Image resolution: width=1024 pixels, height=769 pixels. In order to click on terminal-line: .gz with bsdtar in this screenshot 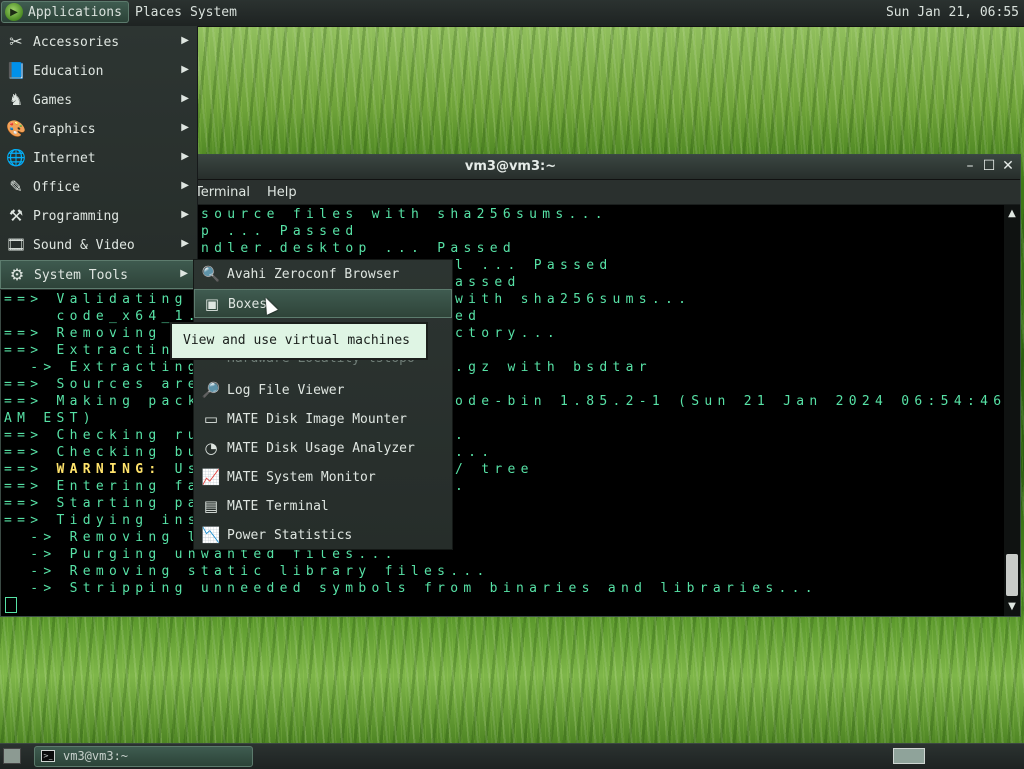, I will do `click(553, 367)`.